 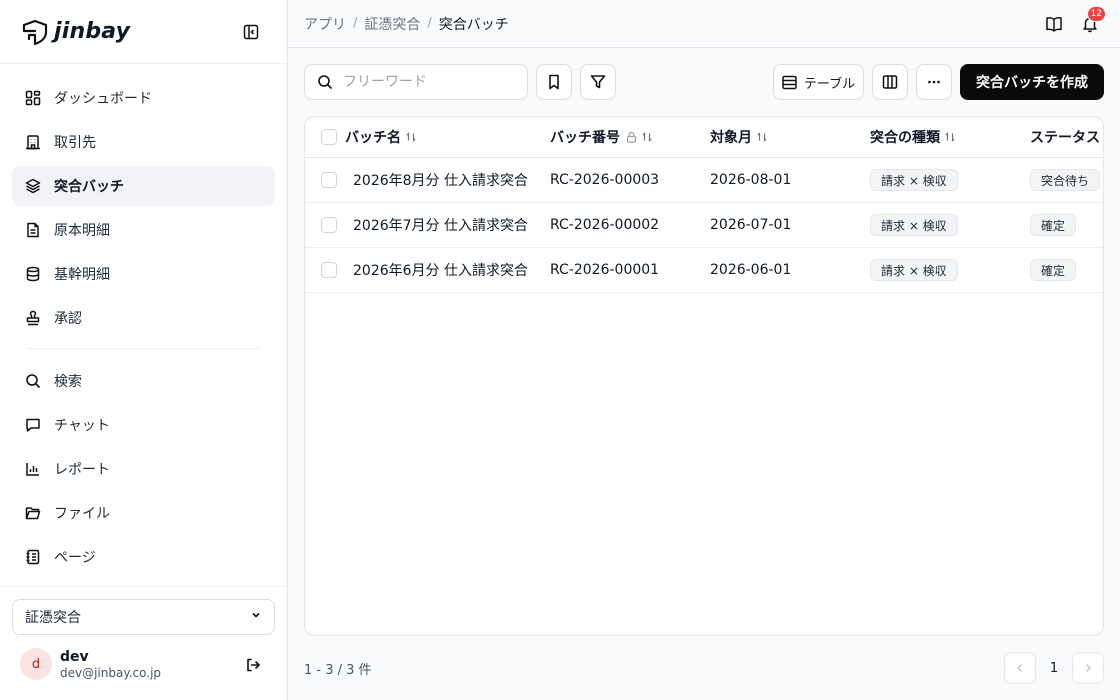 I want to click on next-page-button, so click(x=1088, y=668).